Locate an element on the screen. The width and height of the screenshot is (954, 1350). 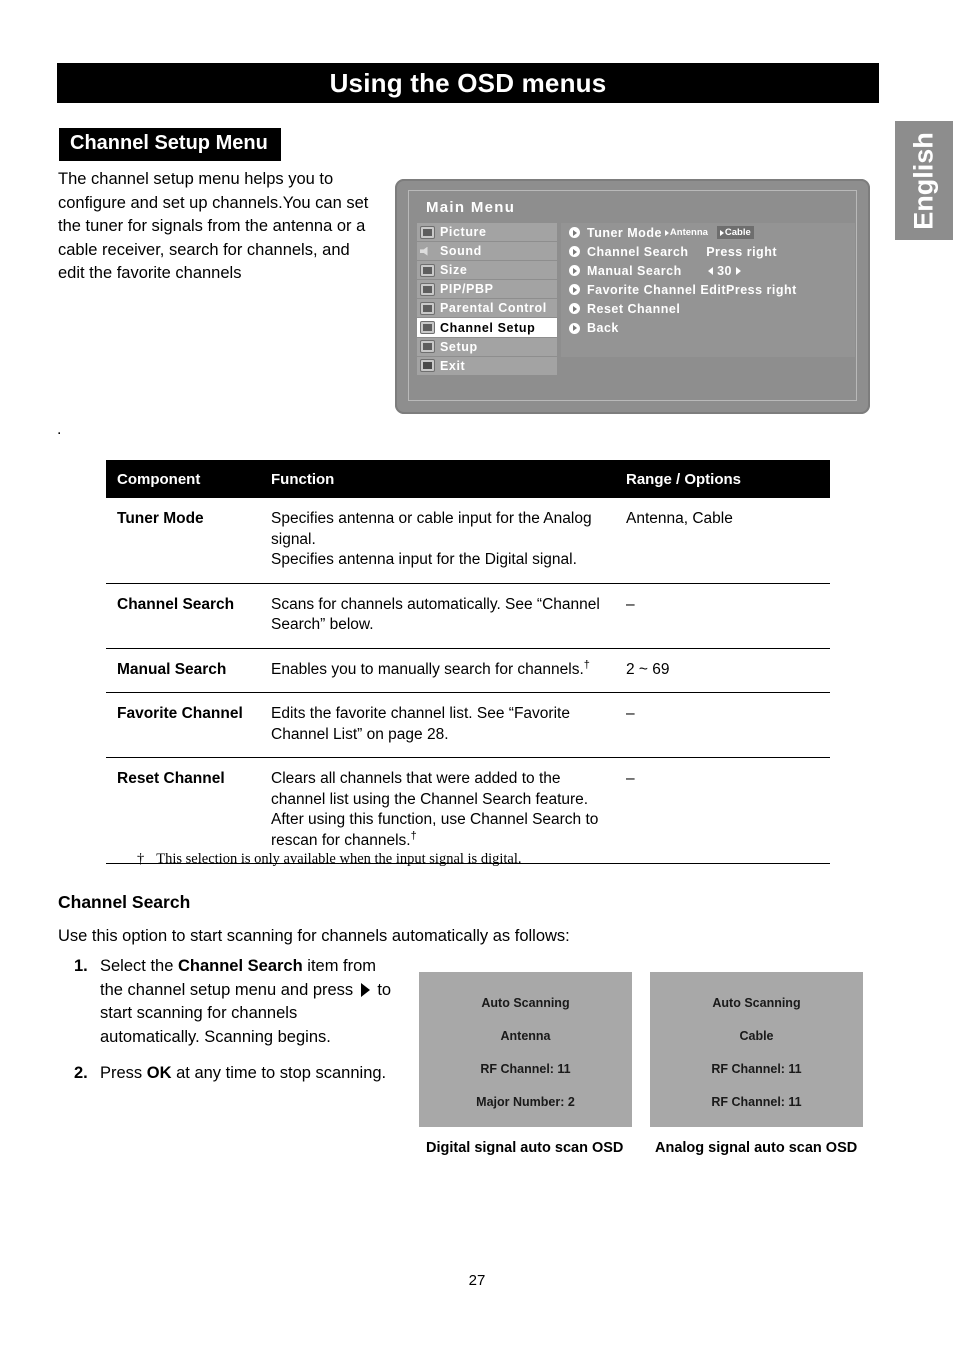
tuner-option-antenna: Antenna is located at coordinates (686, 232).